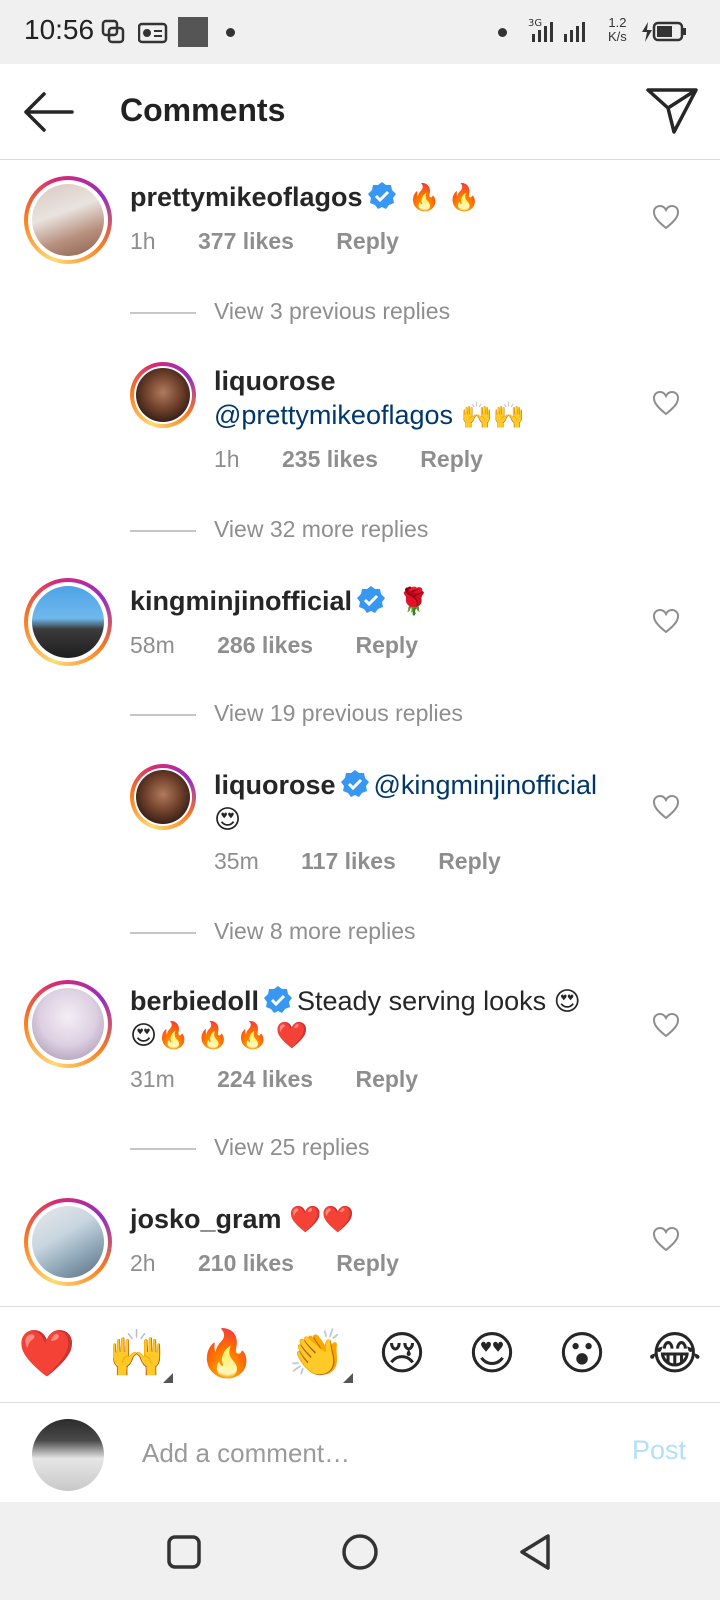 Image resolution: width=720 pixels, height=1600 pixels. Describe the element at coordinates (246, 241) in the screenshot. I see `comment-likes: 377 likes` at that location.